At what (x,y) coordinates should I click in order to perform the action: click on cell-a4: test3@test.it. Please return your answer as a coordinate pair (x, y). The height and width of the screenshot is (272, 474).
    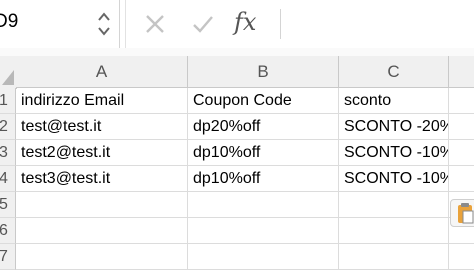
    Looking at the image, I should click on (102, 179).